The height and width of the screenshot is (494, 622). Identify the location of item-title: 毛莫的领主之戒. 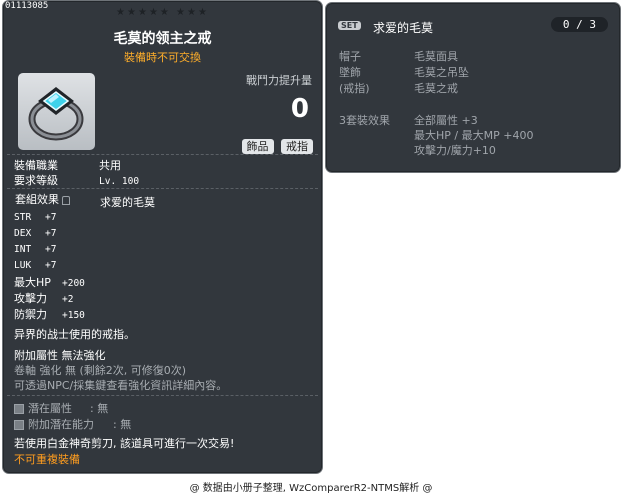
(162, 39).